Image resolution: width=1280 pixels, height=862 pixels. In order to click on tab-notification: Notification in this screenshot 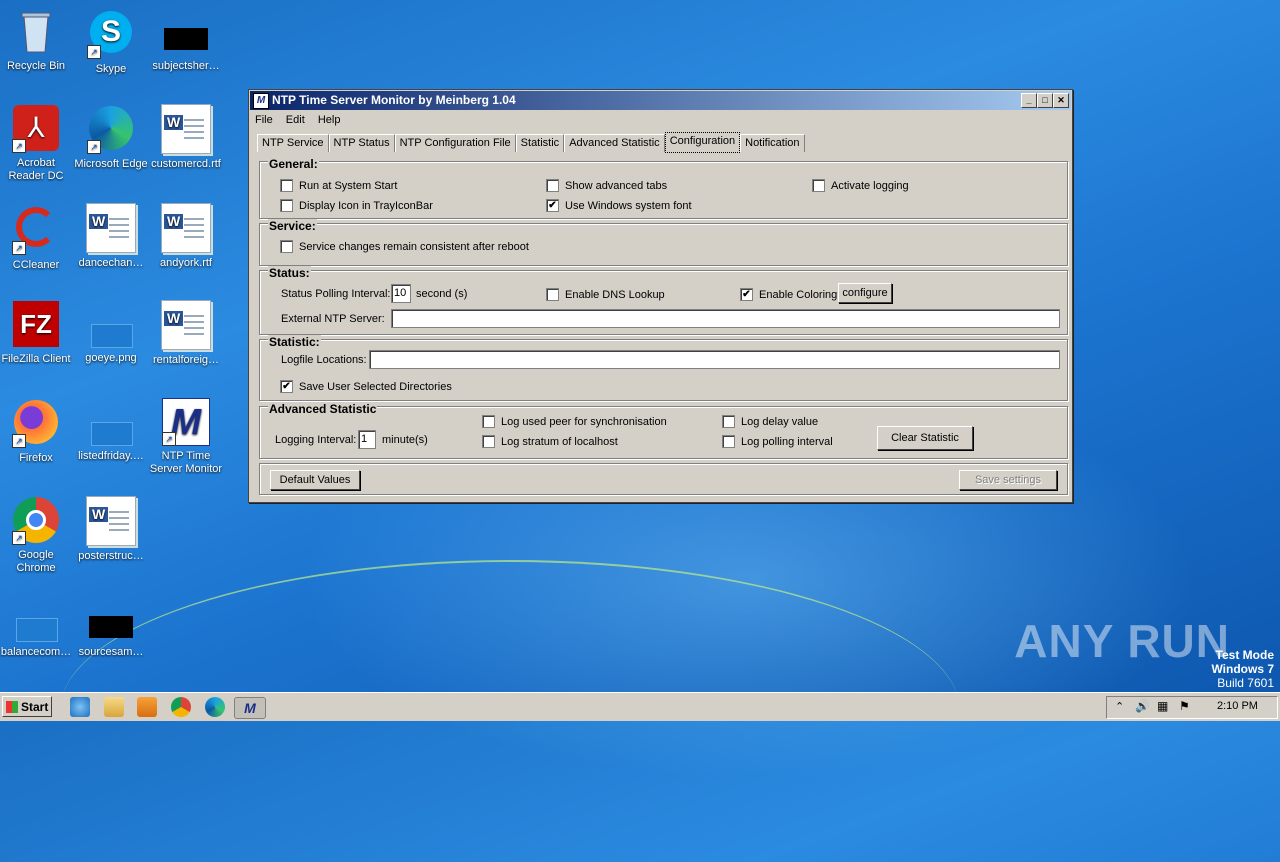, I will do `click(772, 143)`.